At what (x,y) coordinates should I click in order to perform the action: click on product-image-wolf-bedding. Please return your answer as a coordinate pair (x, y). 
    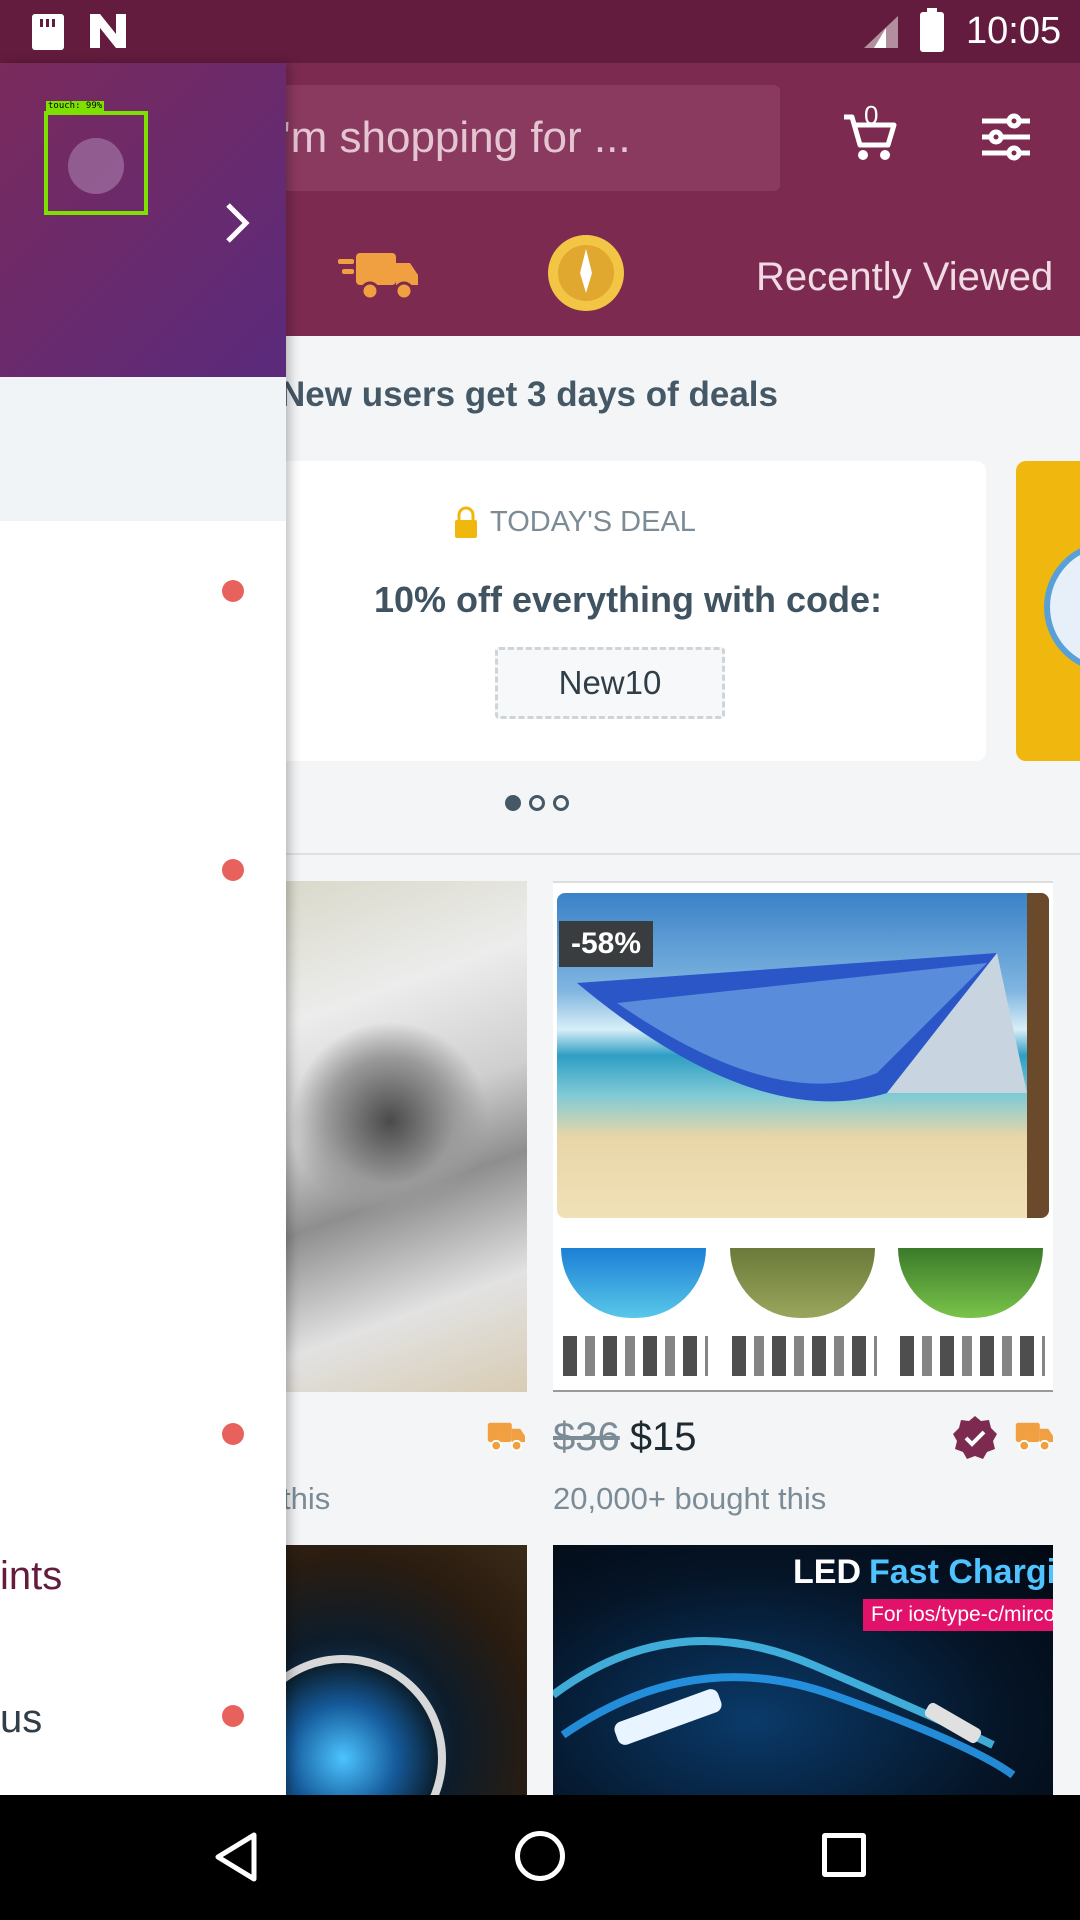
    Looking at the image, I should click on (398, 1136).